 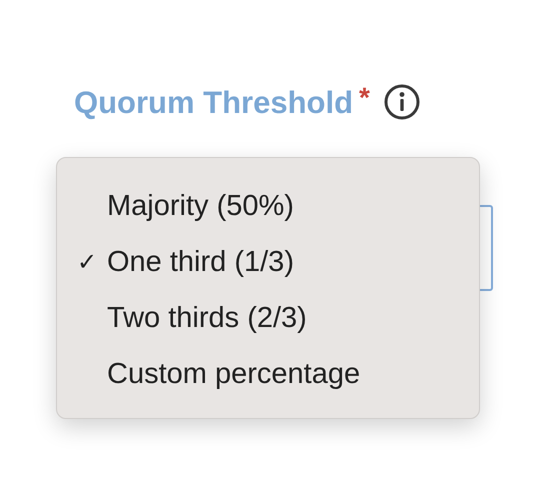 I want to click on menu-item: Custom percentage, so click(x=268, y=375).